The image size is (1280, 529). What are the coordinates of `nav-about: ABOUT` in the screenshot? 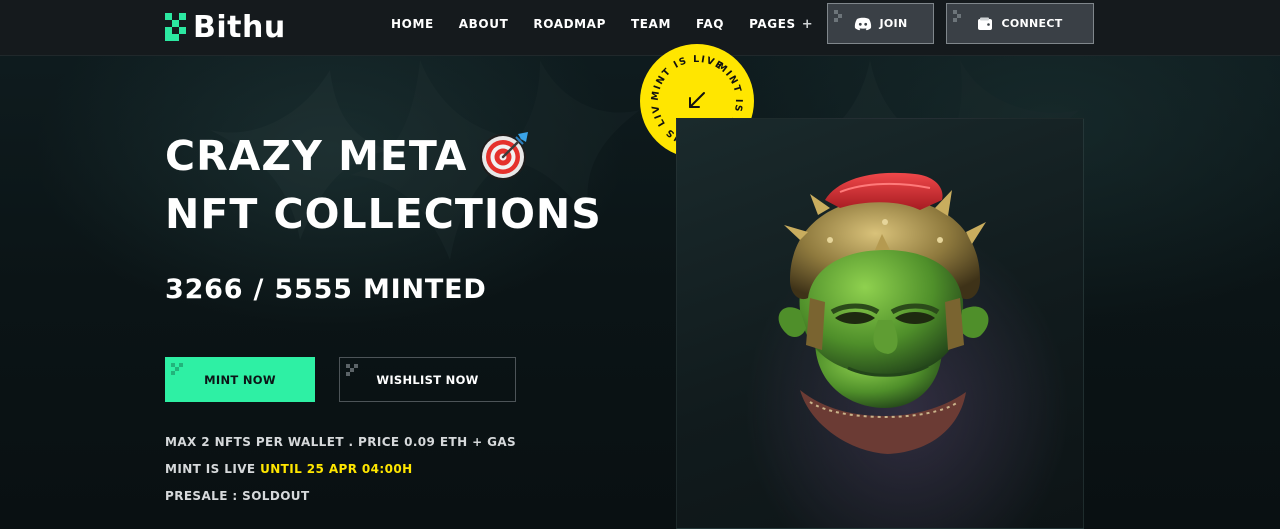 It's located at (484, 24).